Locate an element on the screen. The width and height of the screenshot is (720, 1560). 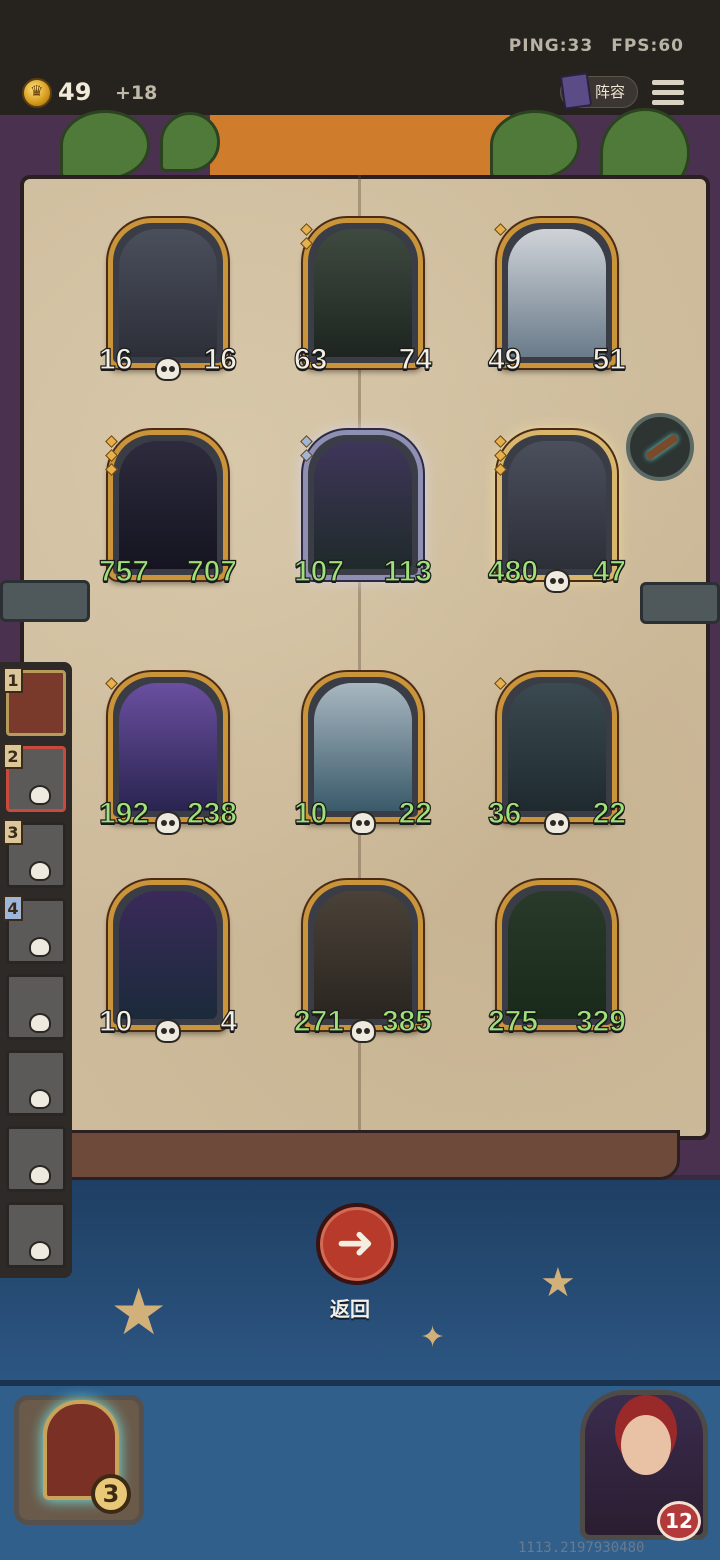
weapon-bookmark-icon is located at coordinates (660, 447).